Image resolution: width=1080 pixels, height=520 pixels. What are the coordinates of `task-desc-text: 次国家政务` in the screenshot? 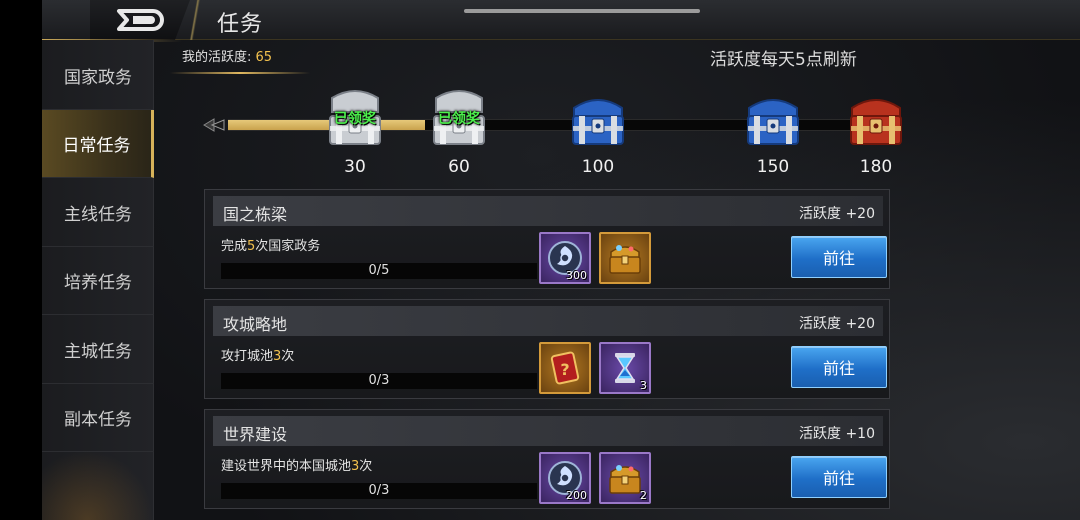 It's located at (288, 246).